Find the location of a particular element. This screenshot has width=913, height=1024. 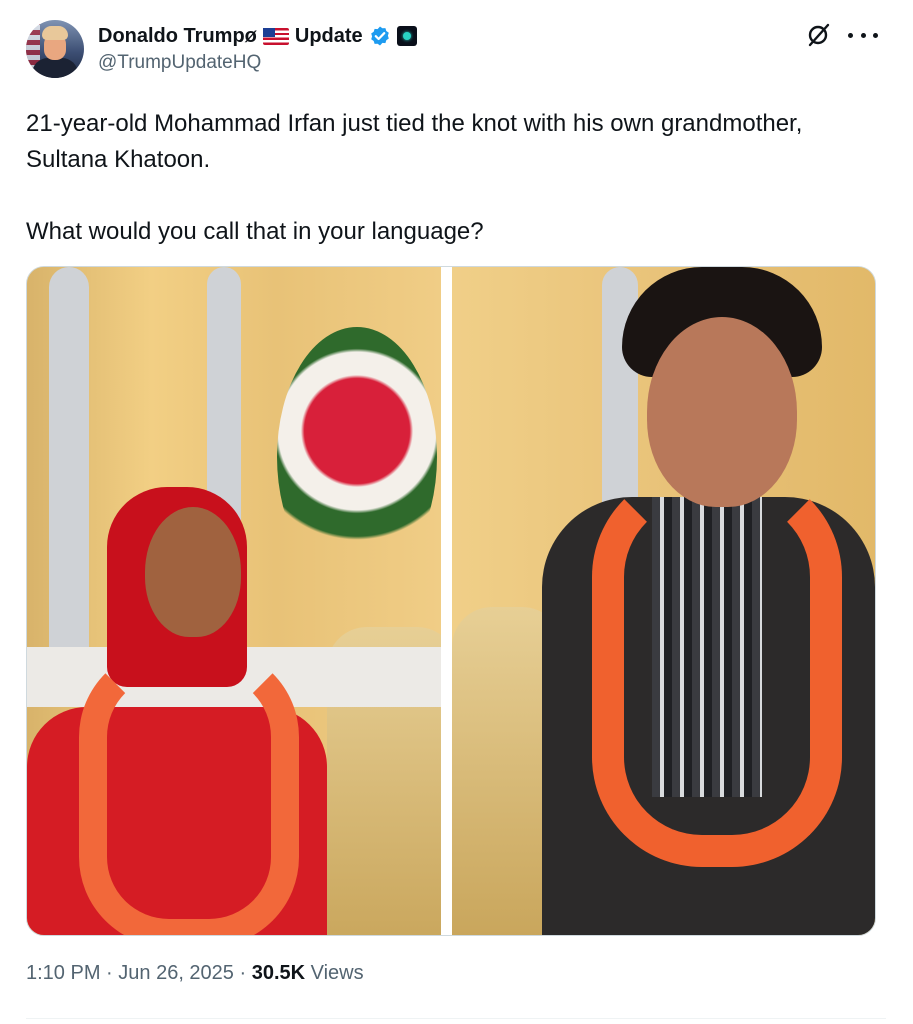

affiliate-badge-icon is located at coordinates (406, 36).